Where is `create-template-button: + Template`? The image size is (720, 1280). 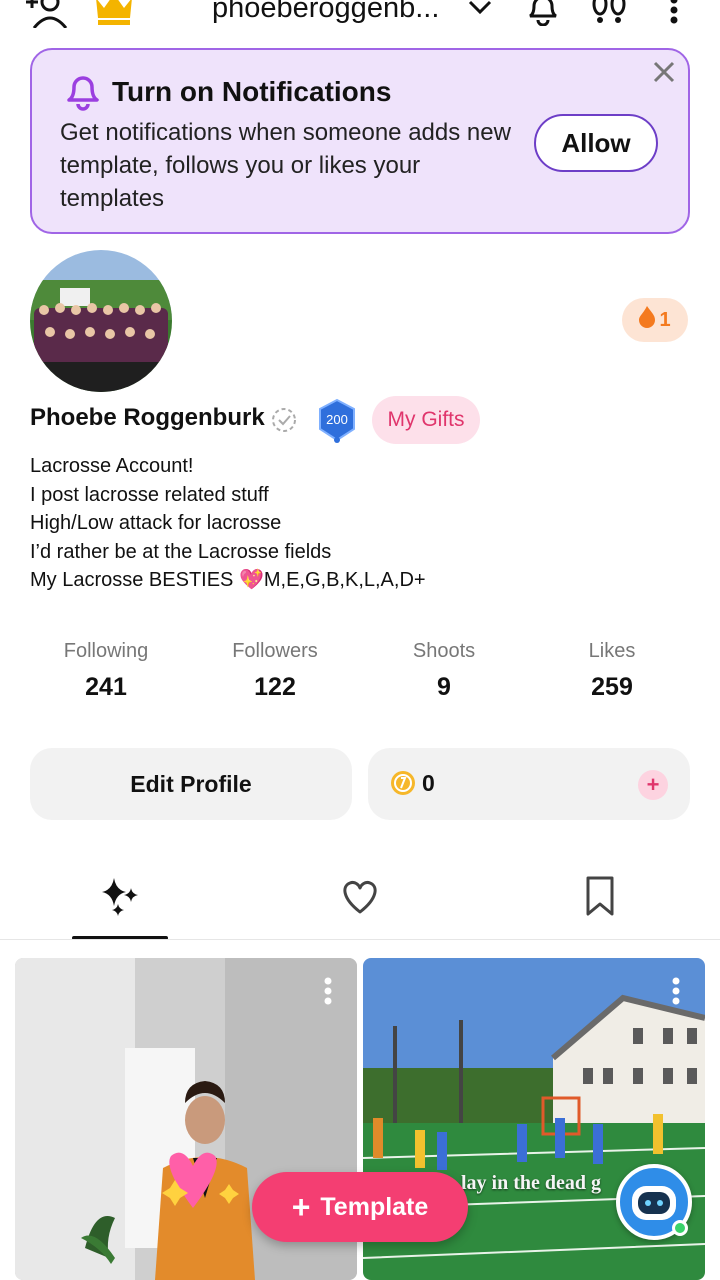
create-template-button: + Template is located at coordinates (360, 1207).